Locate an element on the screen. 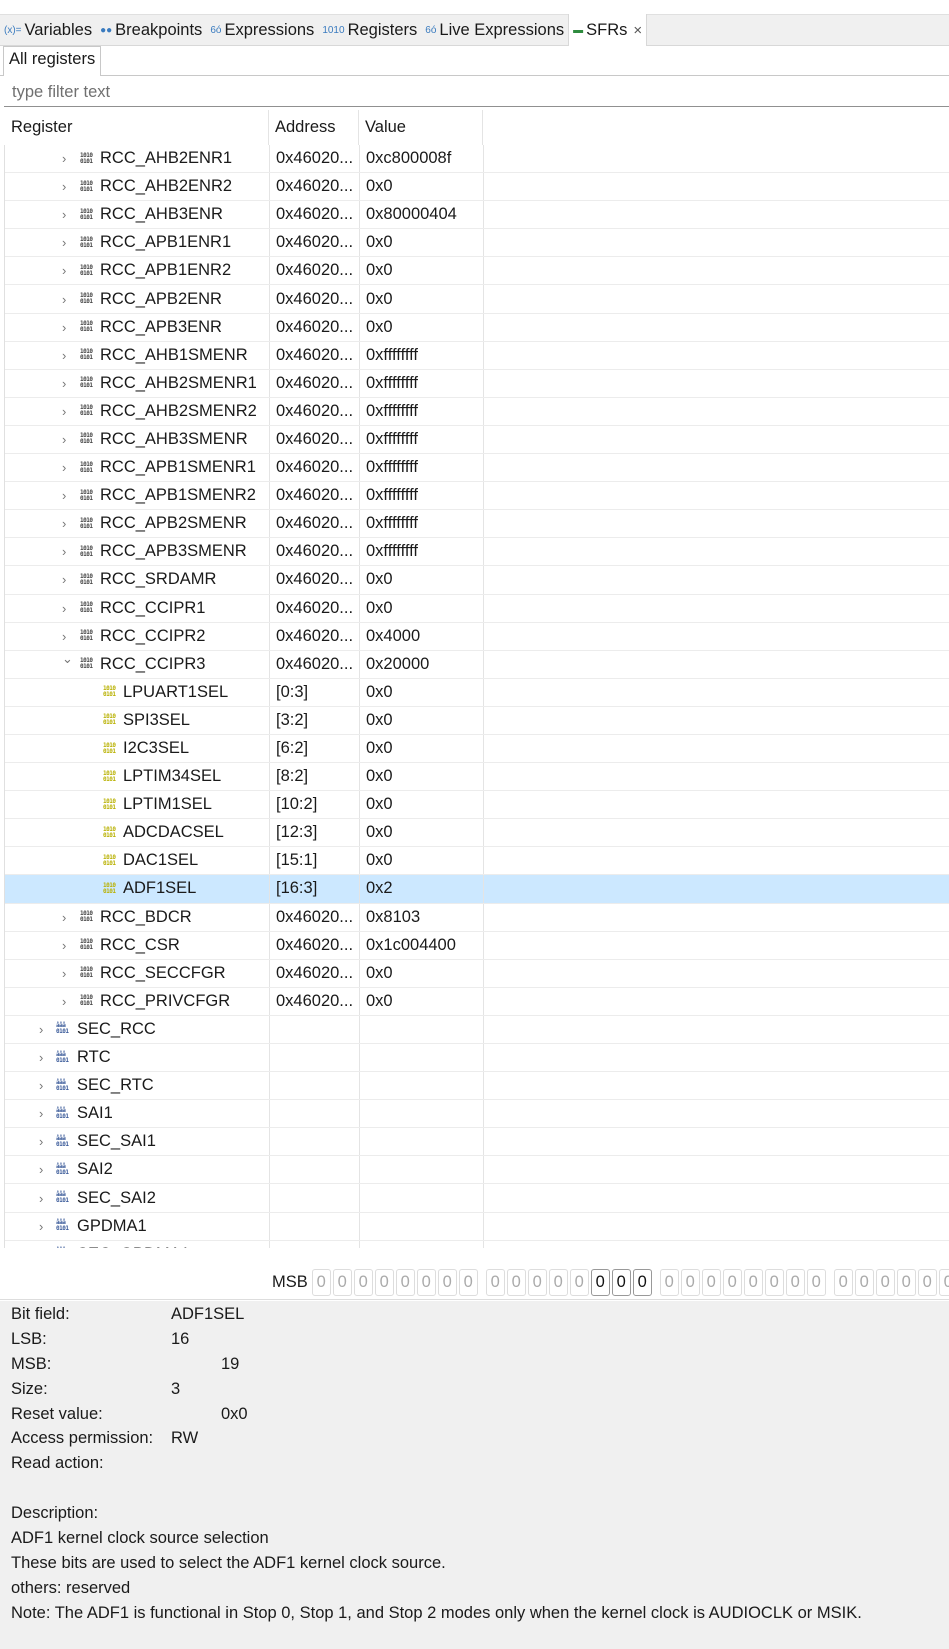 Image resolution: width=949 pixels, height=1649 pixels. table-row: › ååå 0101 SAI2 is located at coordinates (477, 1170).